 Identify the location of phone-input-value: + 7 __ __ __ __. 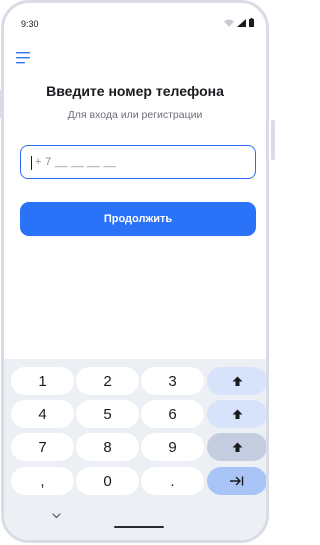
(76, 162).